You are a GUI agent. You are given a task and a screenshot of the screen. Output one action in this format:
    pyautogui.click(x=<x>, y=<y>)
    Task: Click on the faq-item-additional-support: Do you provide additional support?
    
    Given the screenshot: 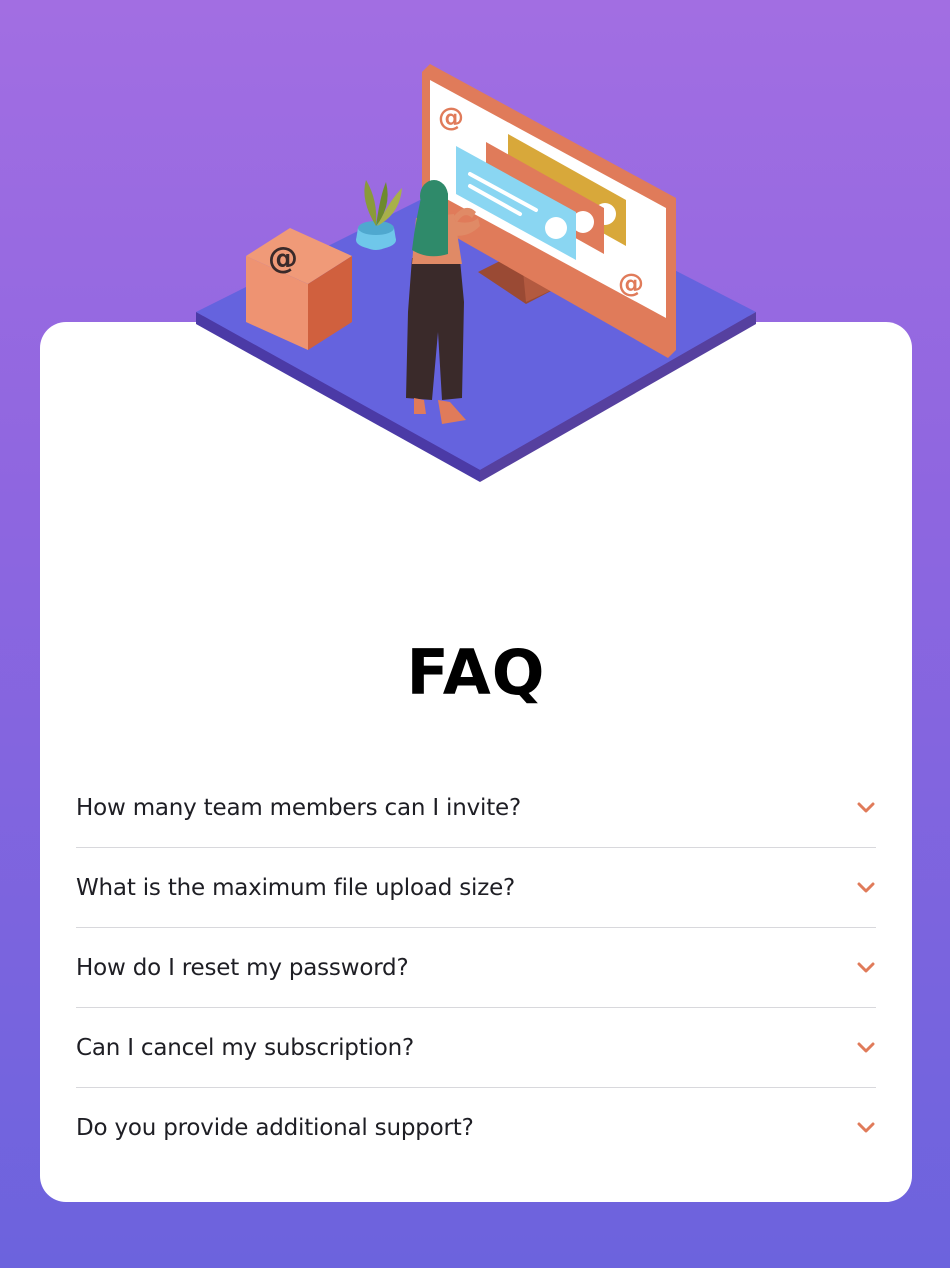 What is the action you would take?
    pyautogui.click(x=476, y=1128)
    